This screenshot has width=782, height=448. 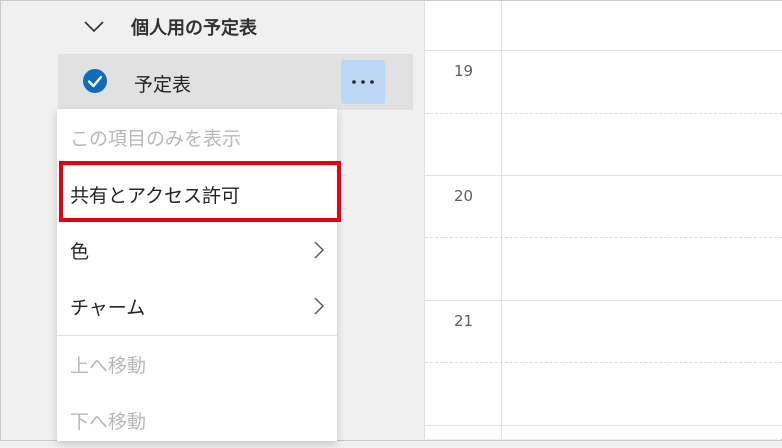 I want to click on menu-item-show-only-this: この項目のみを表示, so click(x=197, y=137).